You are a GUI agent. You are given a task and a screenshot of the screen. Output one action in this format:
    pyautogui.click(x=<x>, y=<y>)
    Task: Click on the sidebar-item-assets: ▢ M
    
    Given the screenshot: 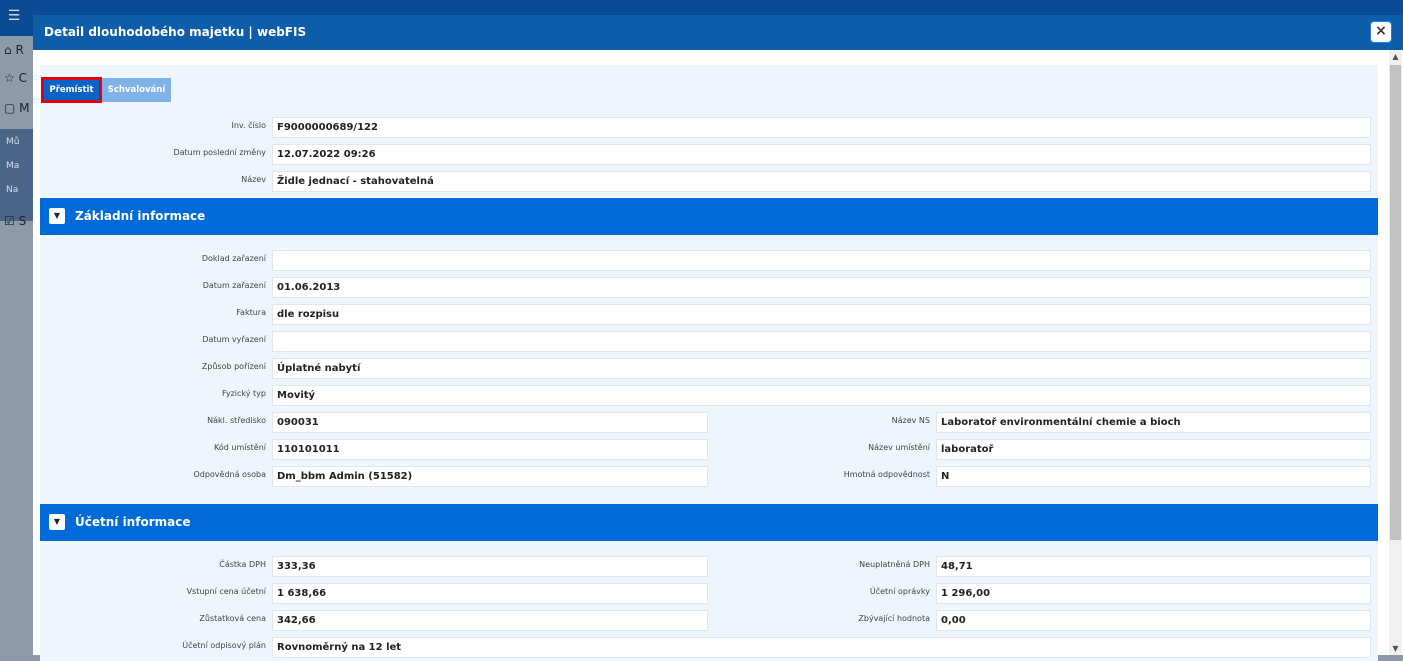 What is the action you would take?
    pyautogui.click(x=17, y=108)
    